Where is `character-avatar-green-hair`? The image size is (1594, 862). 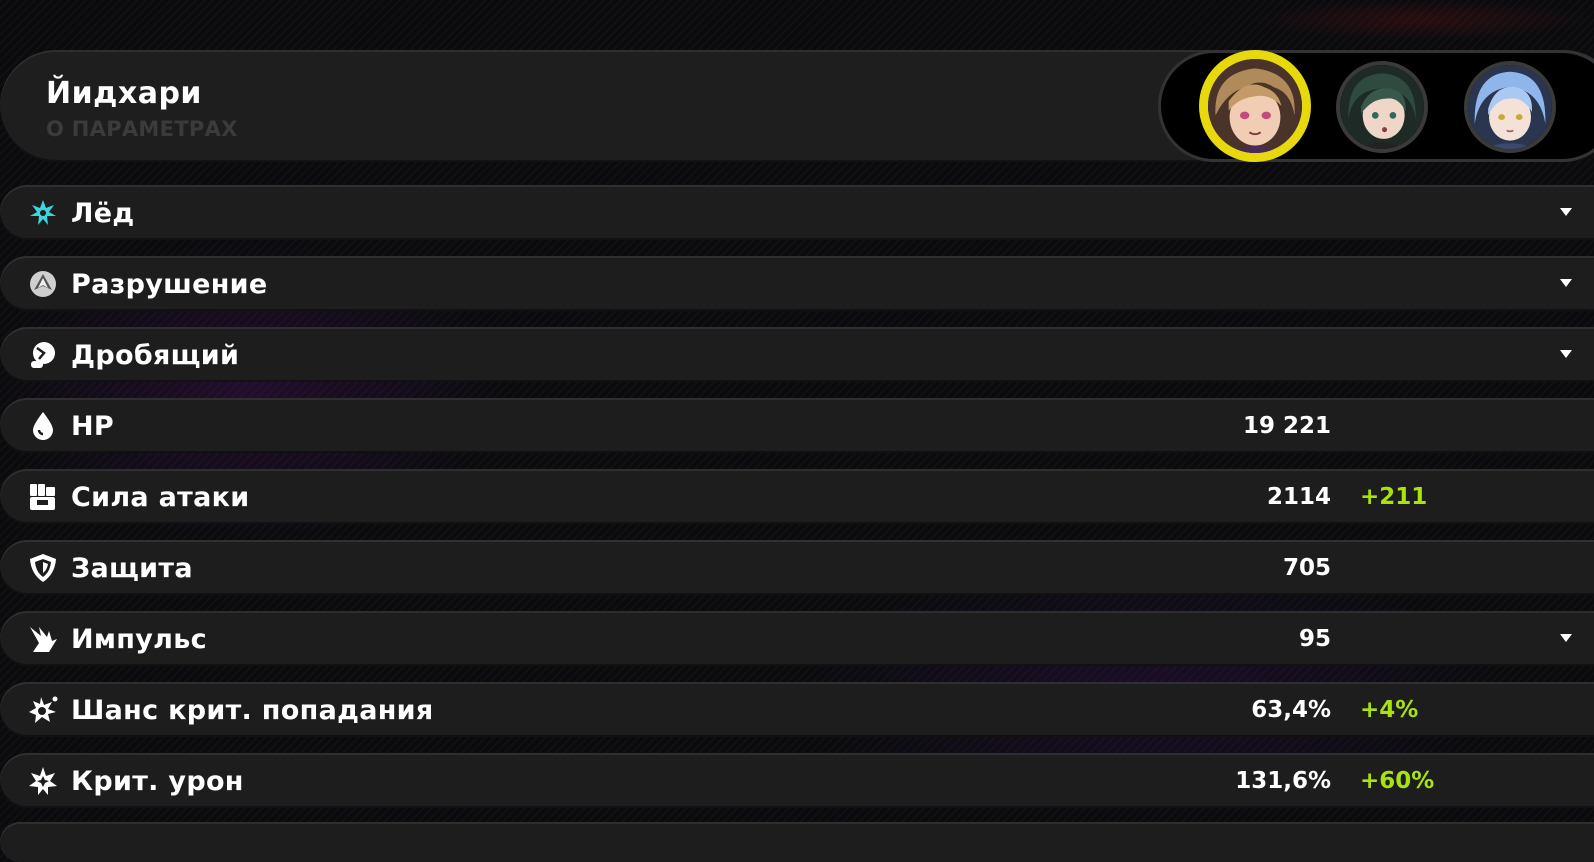
character-avatar-green-hair is located at coordinates (1382, 107).